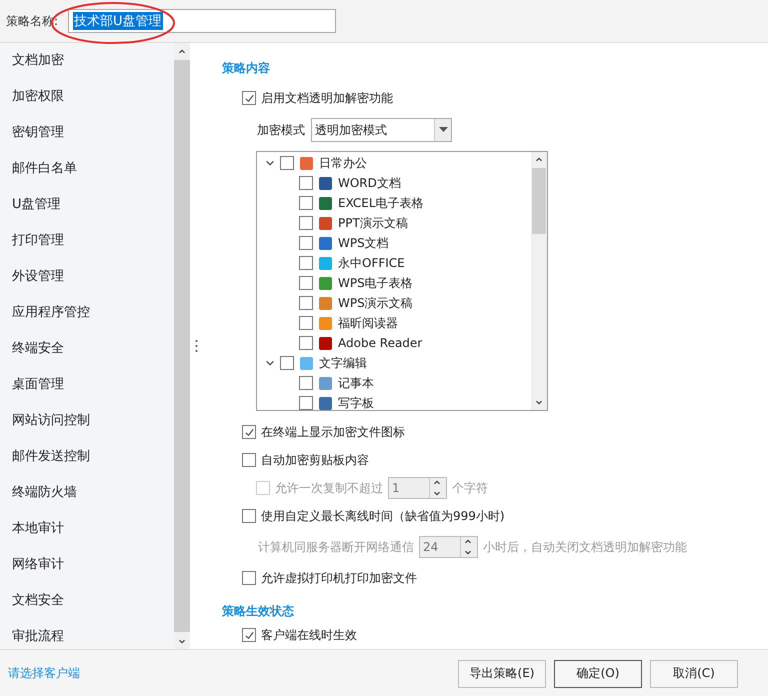 This screenshot has height=696, width=768. I want to click on section-heading: 策略生效状态, so click(258, 611).